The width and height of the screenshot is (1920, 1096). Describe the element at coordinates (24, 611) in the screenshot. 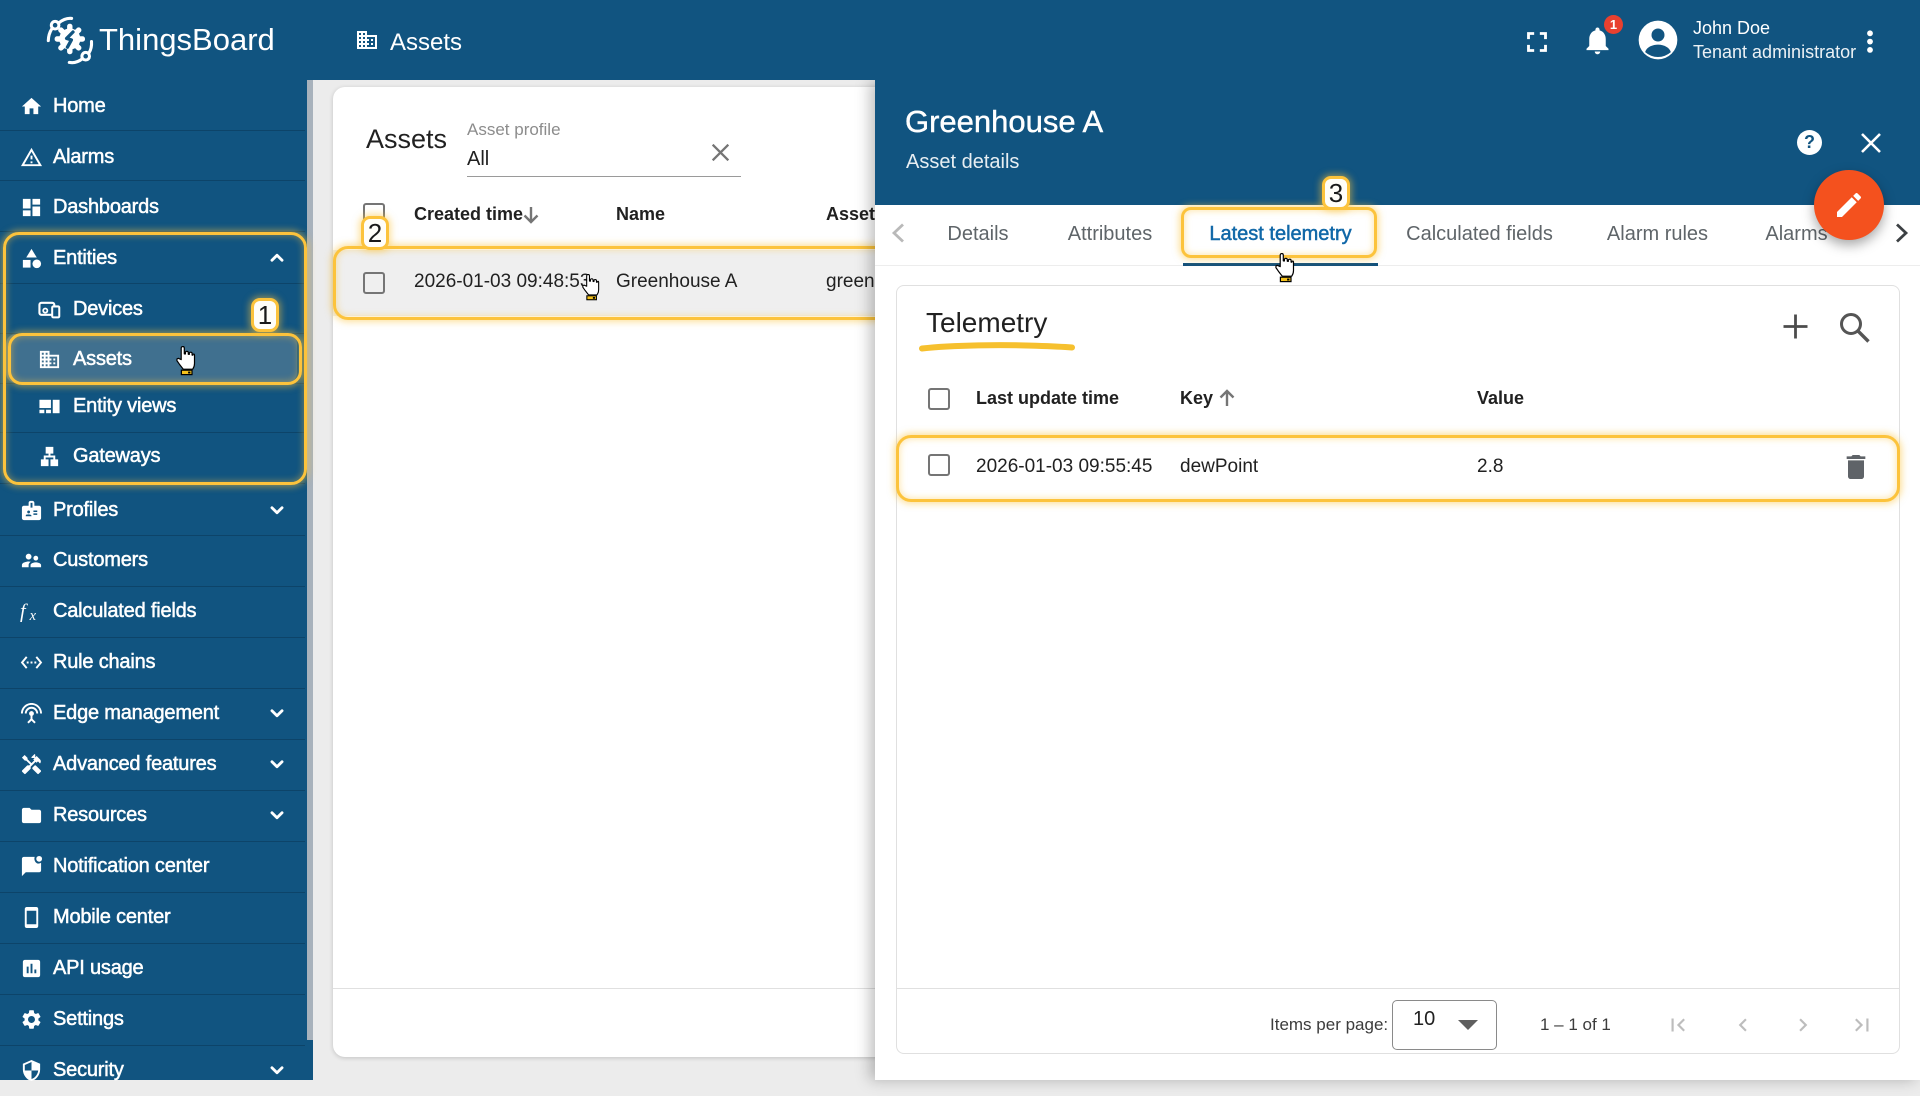

I see `svg-text: f` at that location.